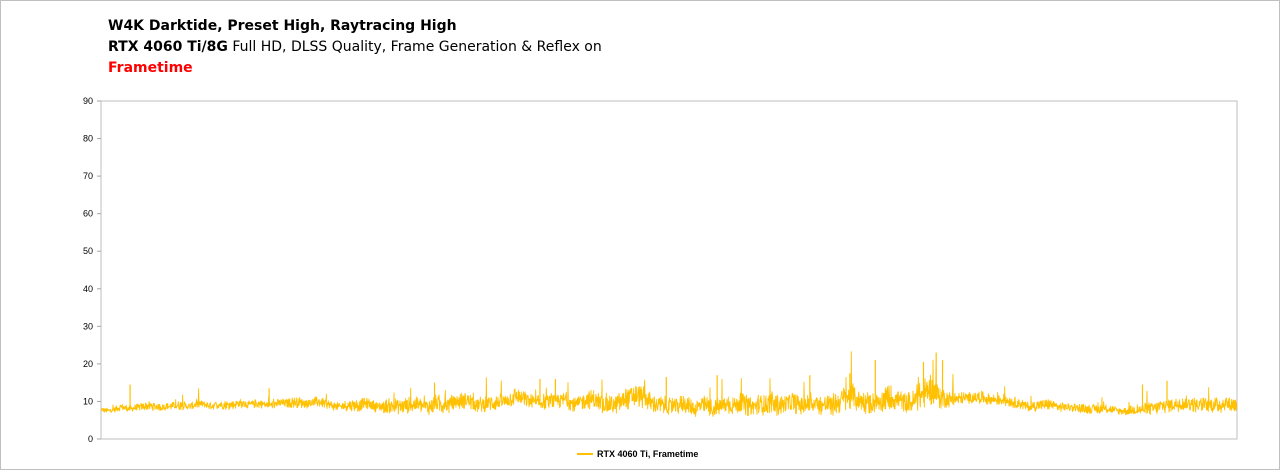 The height and width of the screenshot is (470, 1280). What do you see at coordinates (648, 454) in the screenshot?
I see `legend-label: RTX 4060 Ti, Frametime` at bounding box center [648, 454].